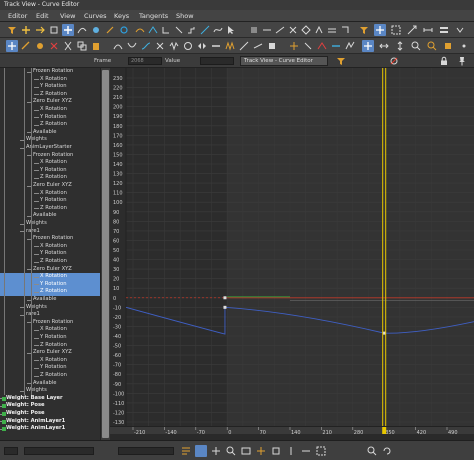  I want to click on cycle-icon, so click(230, 46).